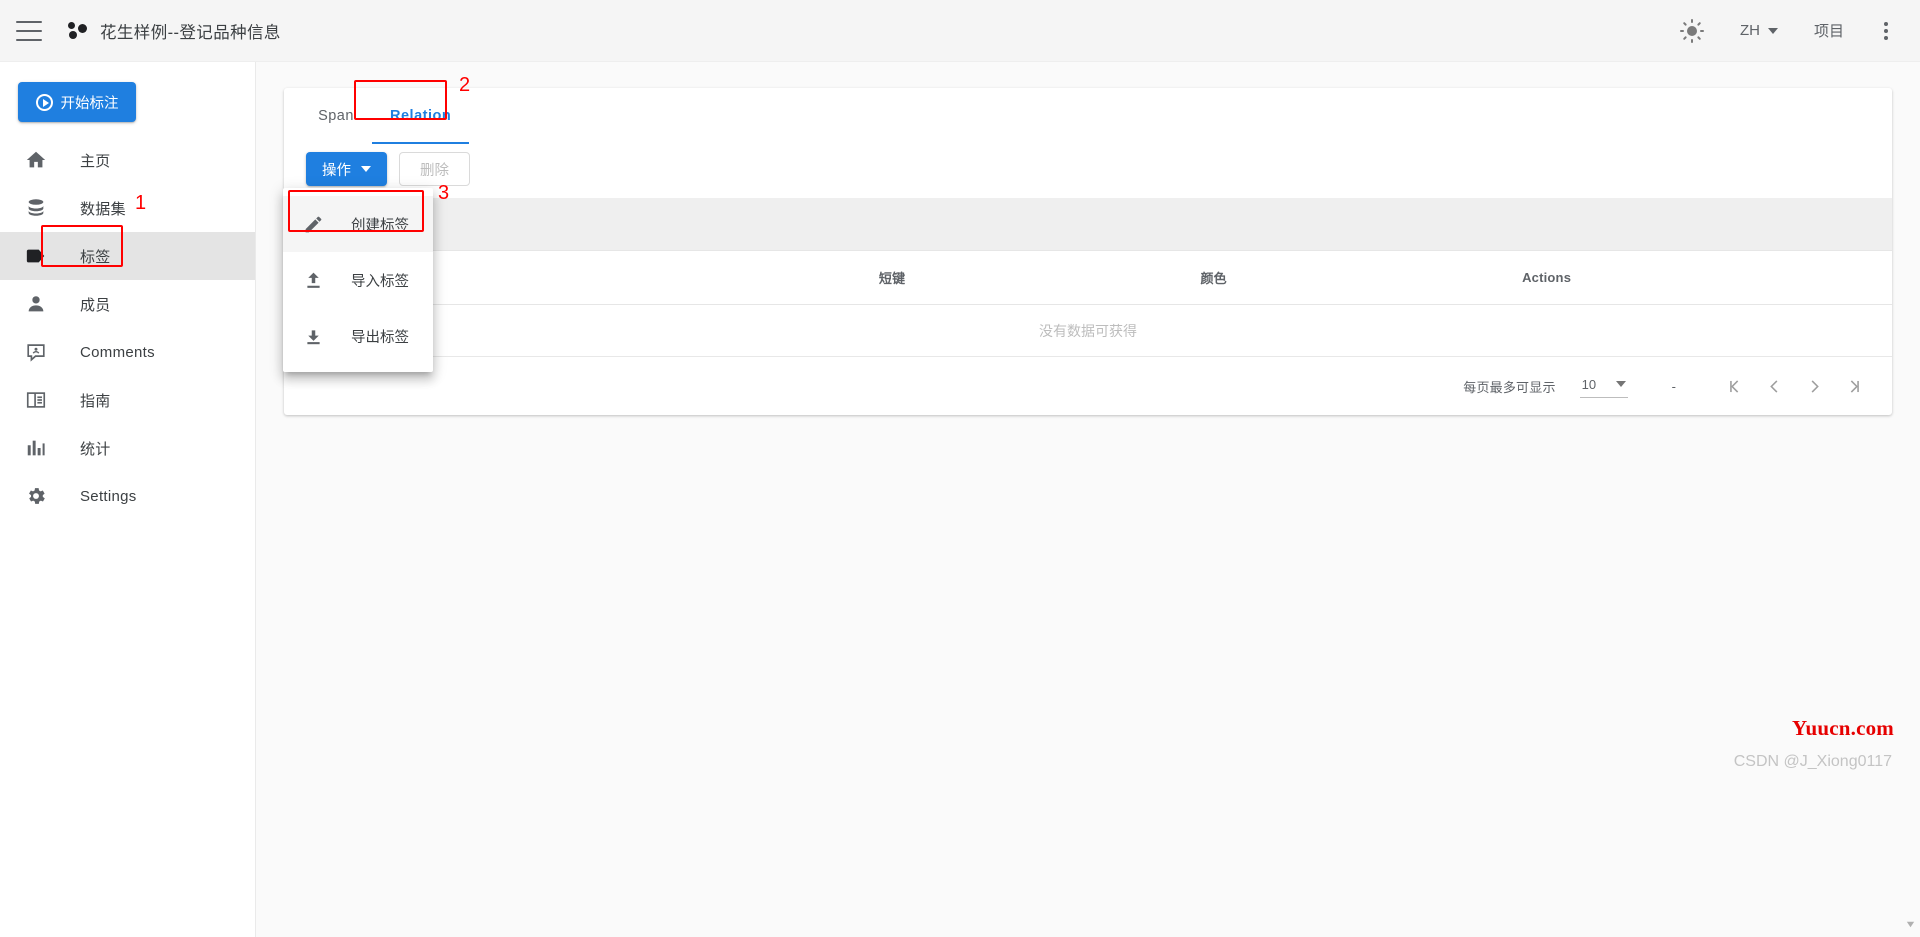  What do you see at coordinates (95, 305) in the screenshot?
I see `sidebar-item-label: 成员` at bounding box center [95, 305].